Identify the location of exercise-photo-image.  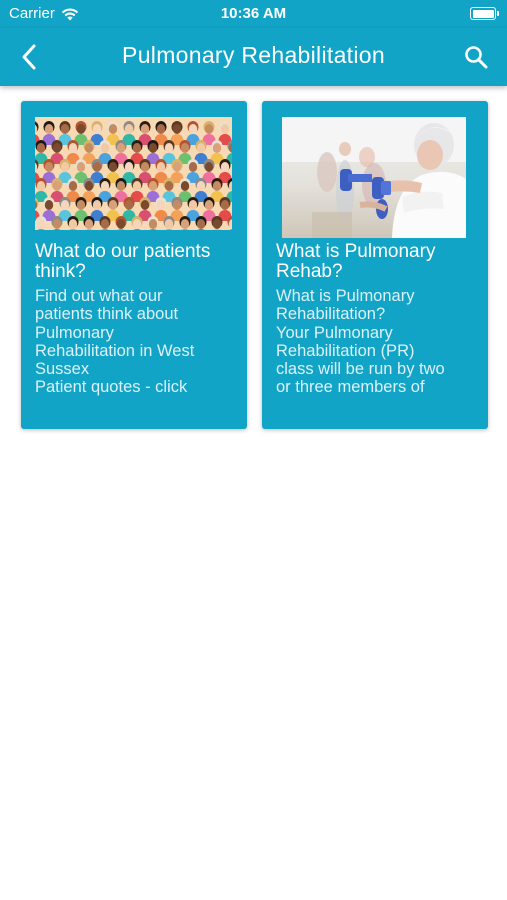
(374, 177).